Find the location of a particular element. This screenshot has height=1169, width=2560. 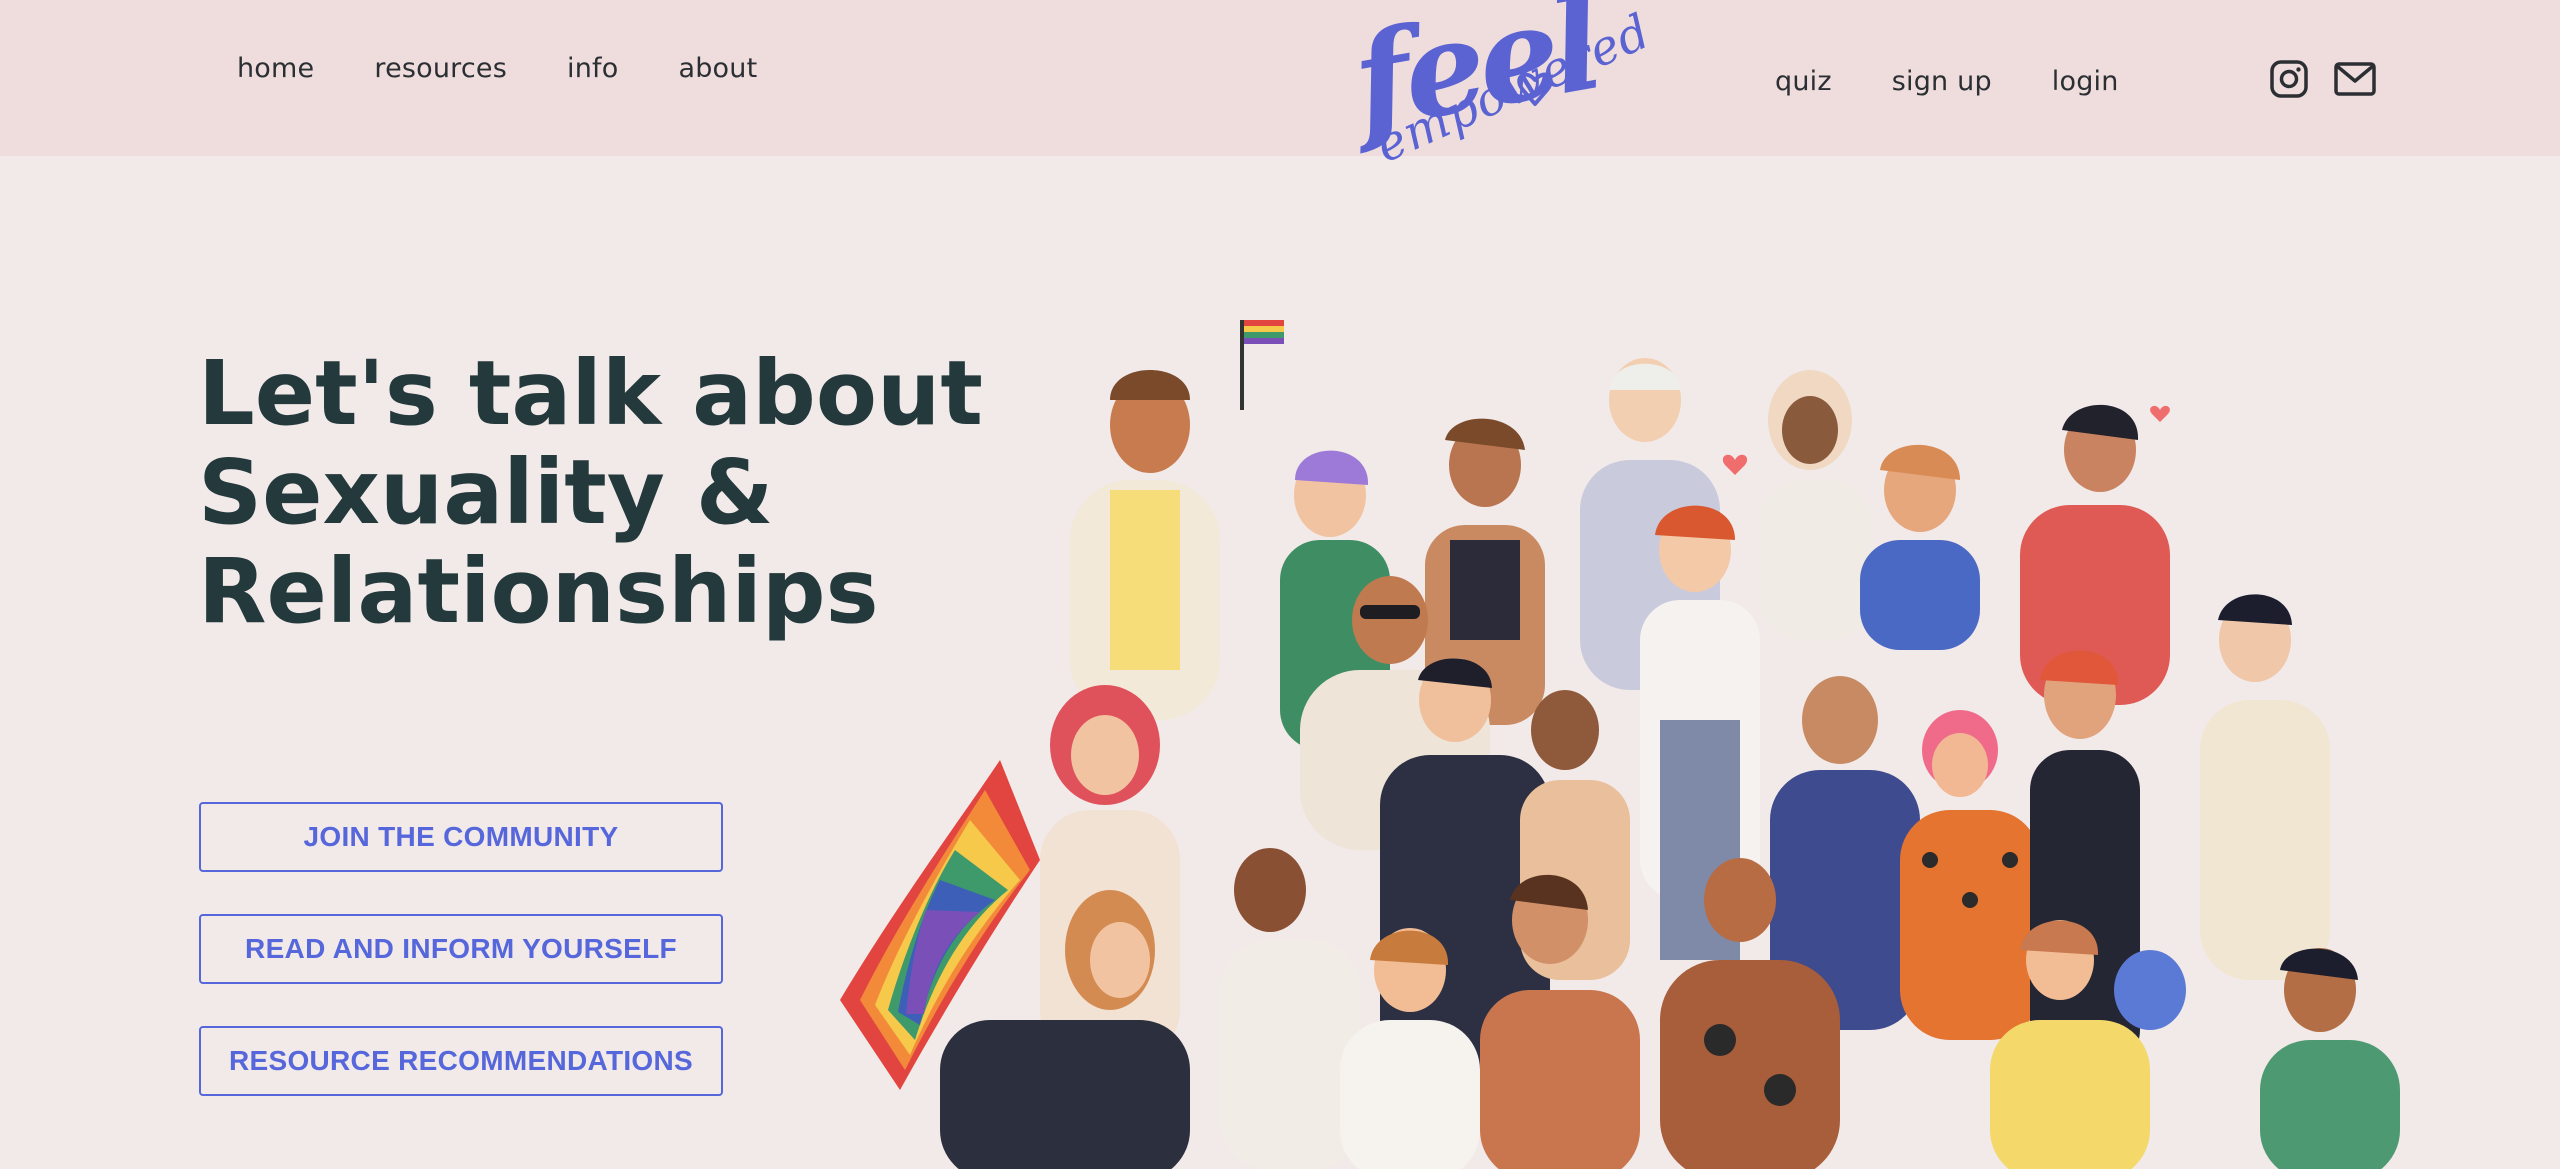

primary-nav: home resources info about is located at coordinates (497, 68).